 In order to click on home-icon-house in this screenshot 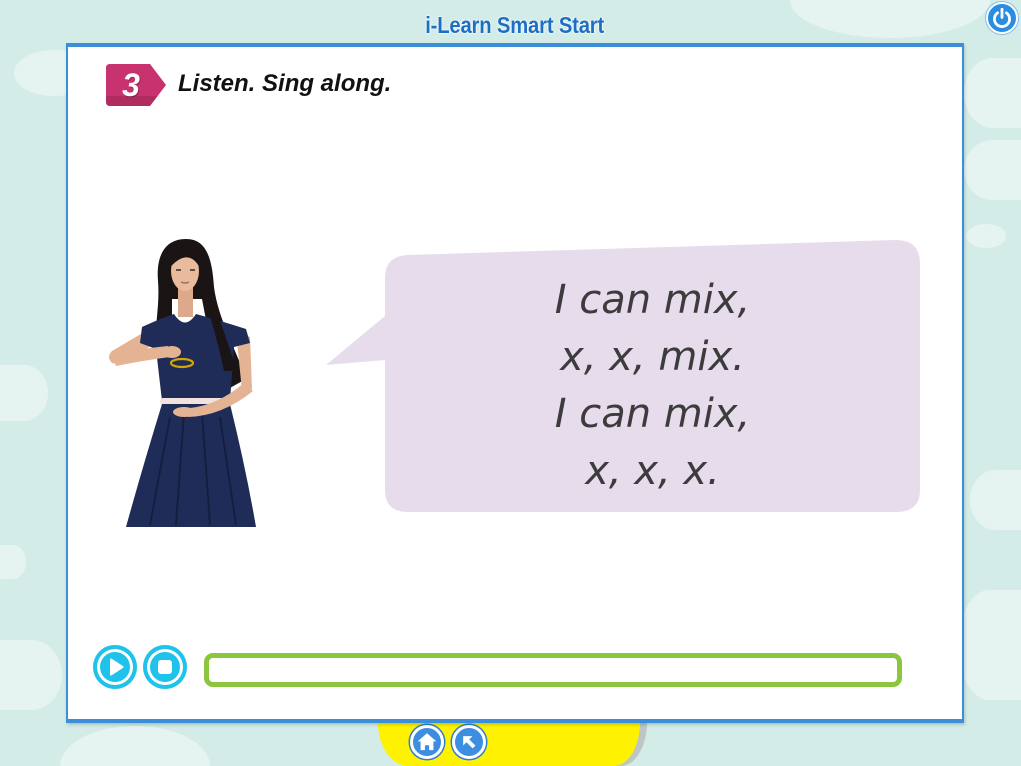, I will do `click(427, 742)`.